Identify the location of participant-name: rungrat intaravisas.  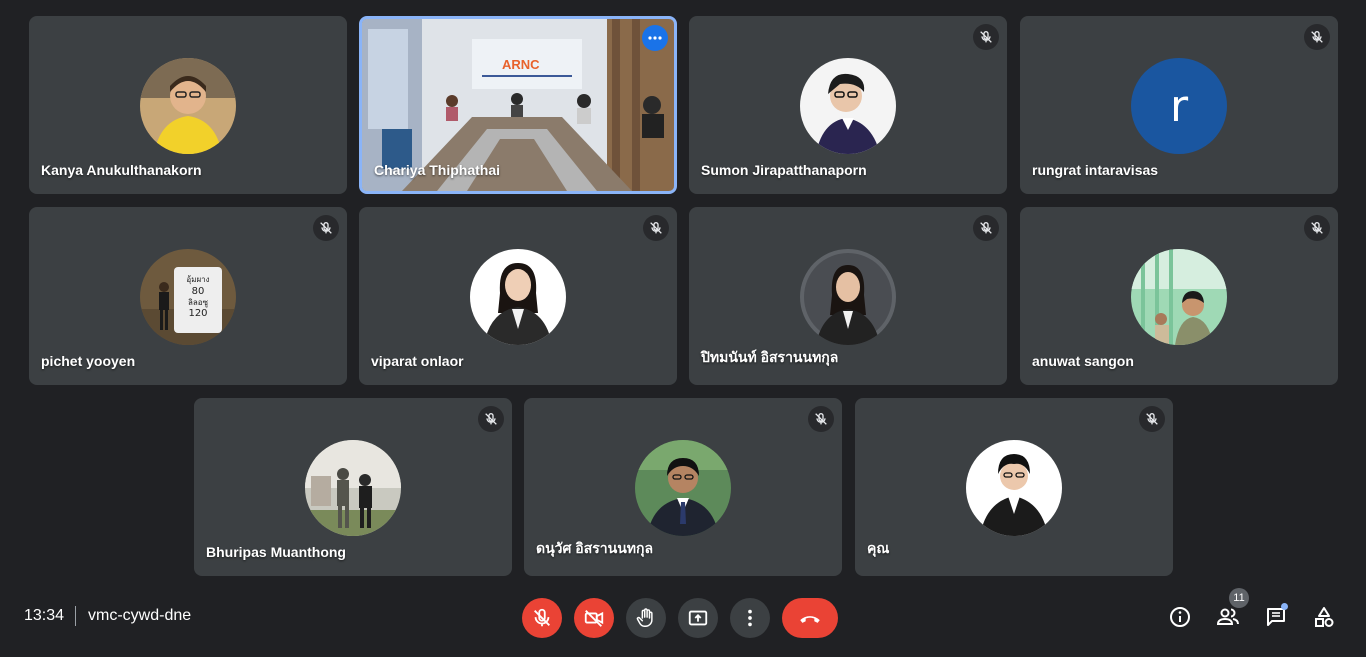
(1095, 170).